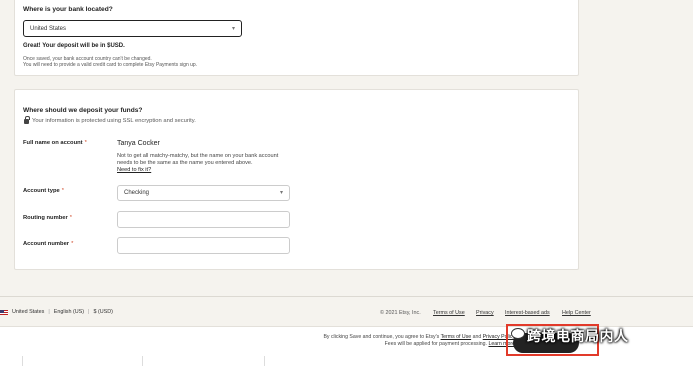  Describe the element at coordinates (74, 46) in the screenshot. I see `deposit-currency-message: Great! Your deposit will be in $USD.` at that location.